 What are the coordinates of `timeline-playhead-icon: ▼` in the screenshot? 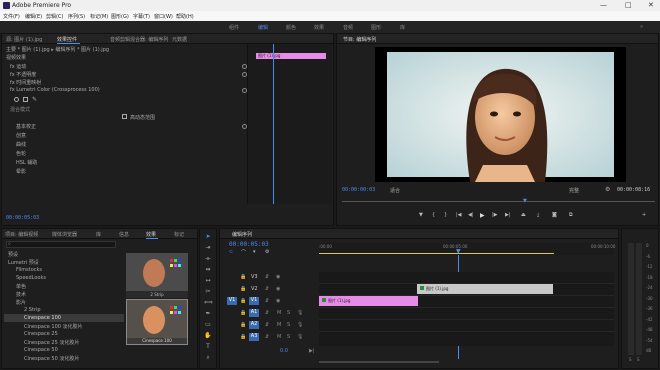 It's located at (458, 251).